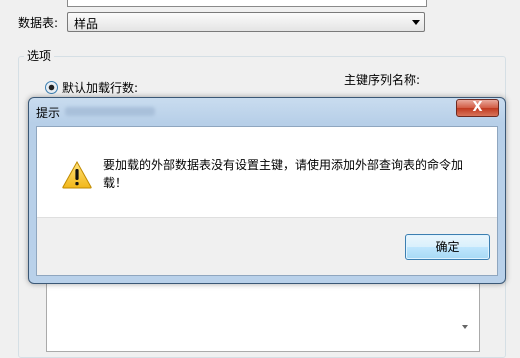 The image size is (520, 358). I want to click on default-load-rows-label: 默认加载行数:, so click(100, 88).